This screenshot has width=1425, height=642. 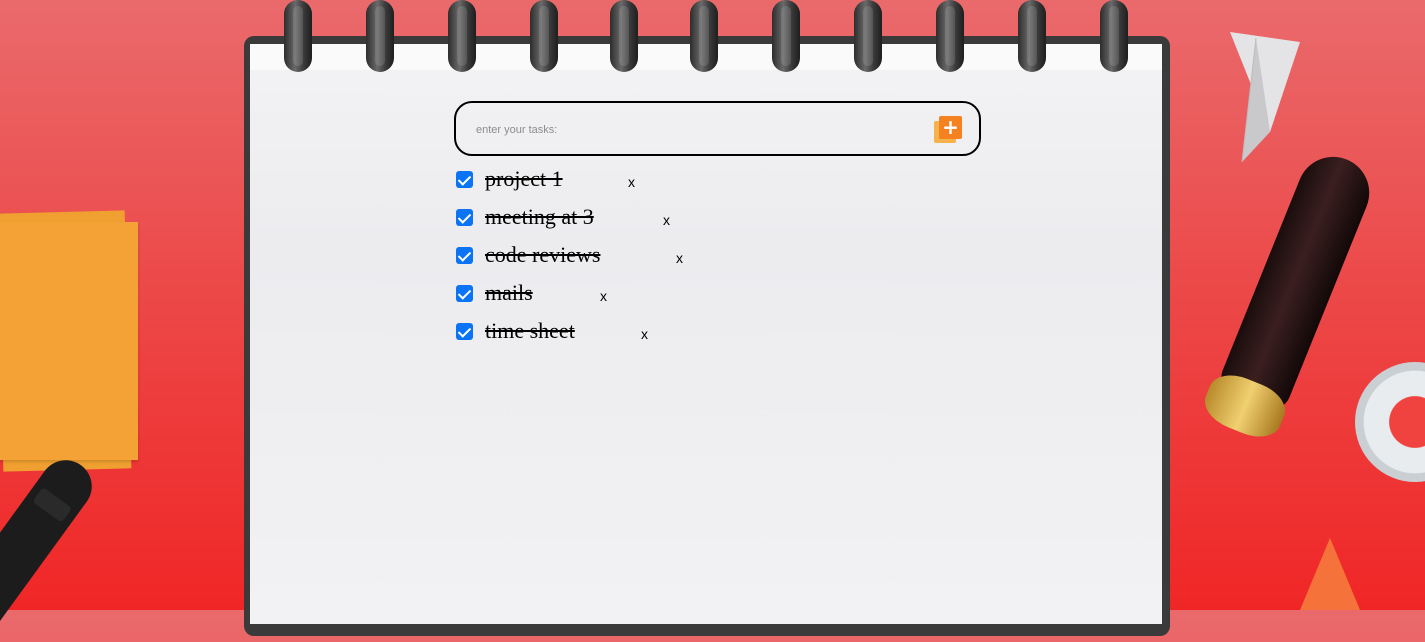 I want to click on paper-plane-decoration, so click(x=1265, y=97).